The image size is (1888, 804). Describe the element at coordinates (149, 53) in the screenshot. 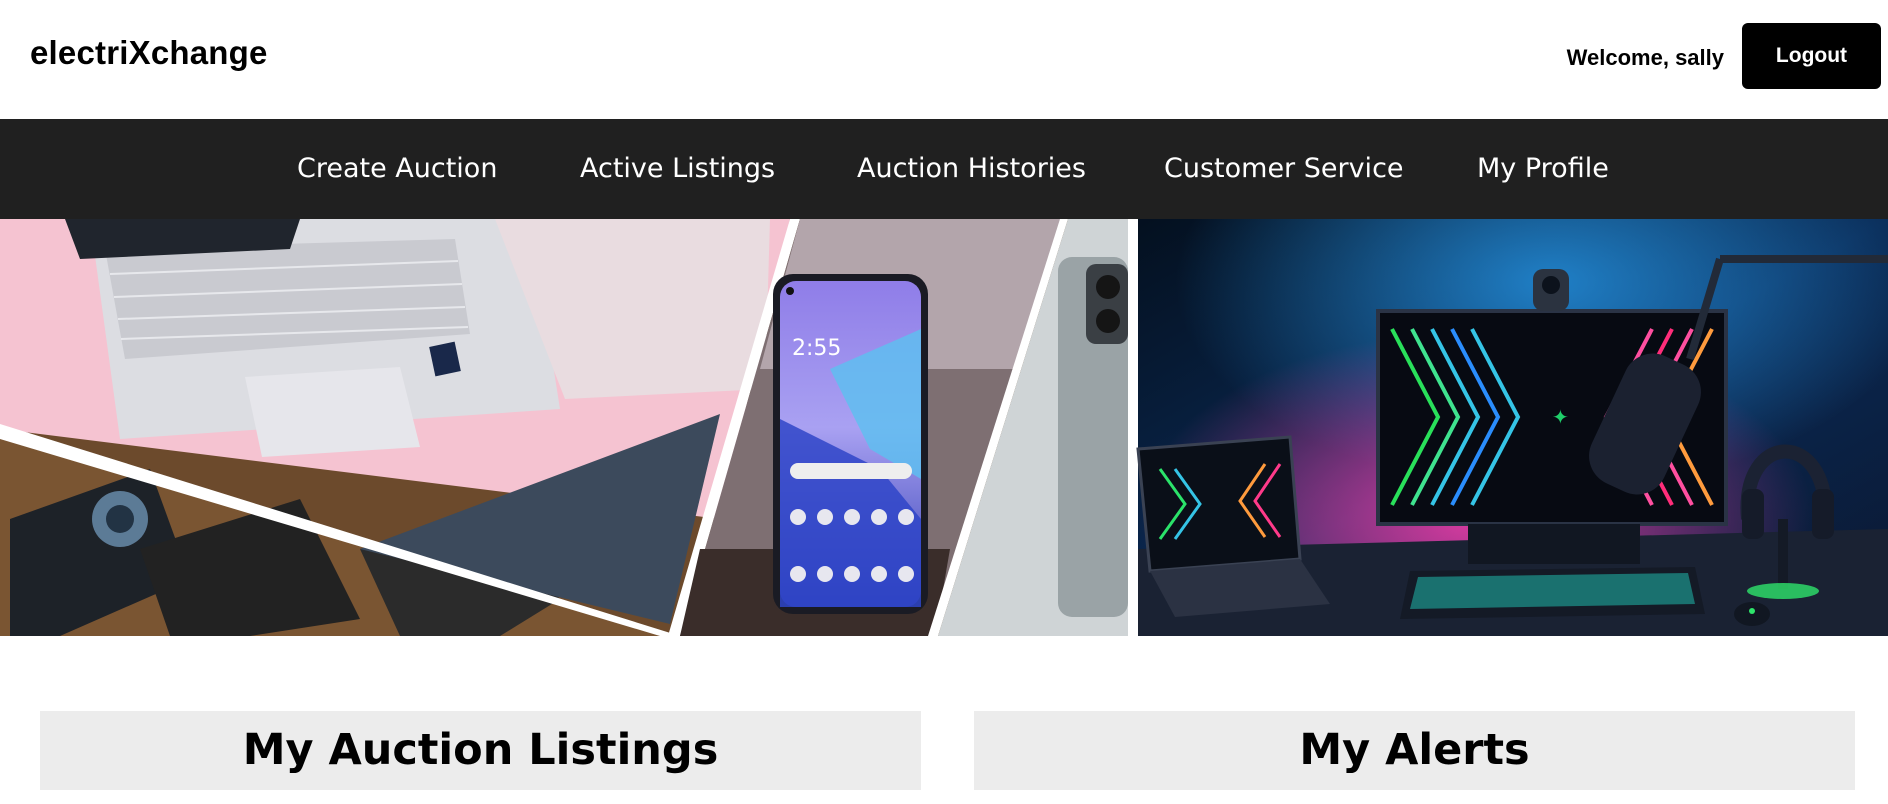

I see `brand-logo: electriXchange` at that location.